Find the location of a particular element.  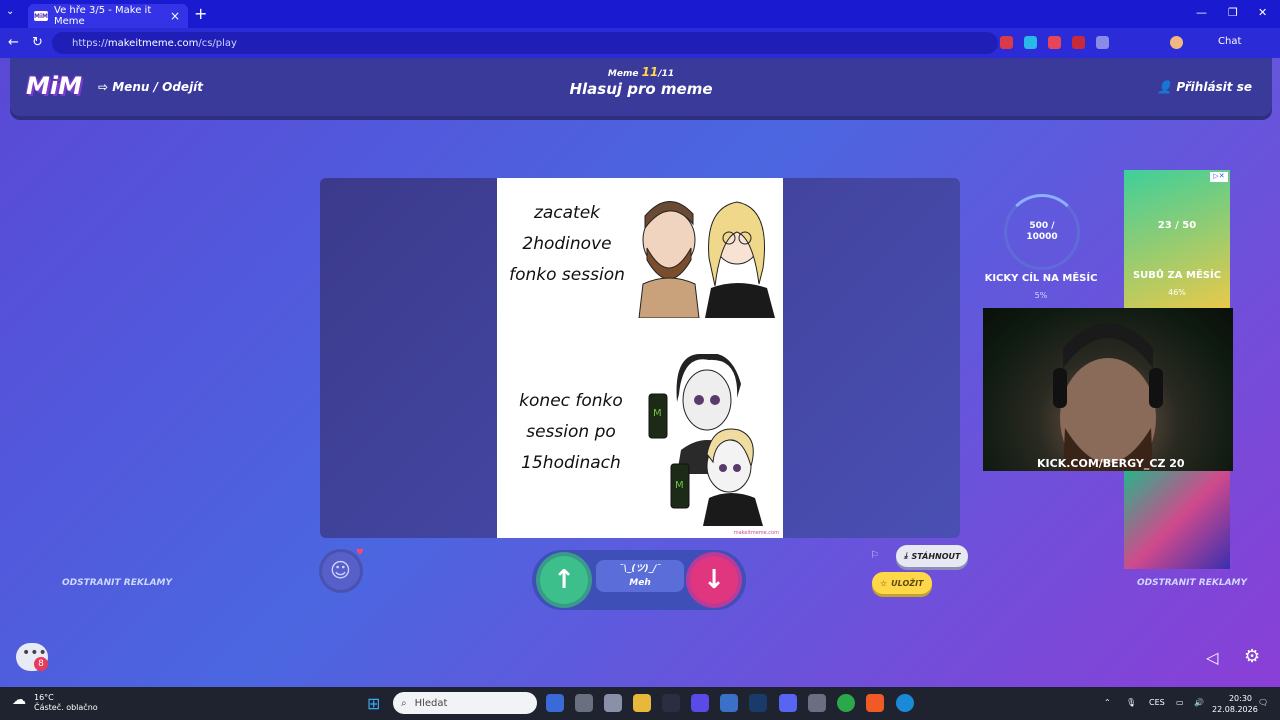

subscriber-goal-ring: 500 / 10000 is located at coordinates (1042, 232).